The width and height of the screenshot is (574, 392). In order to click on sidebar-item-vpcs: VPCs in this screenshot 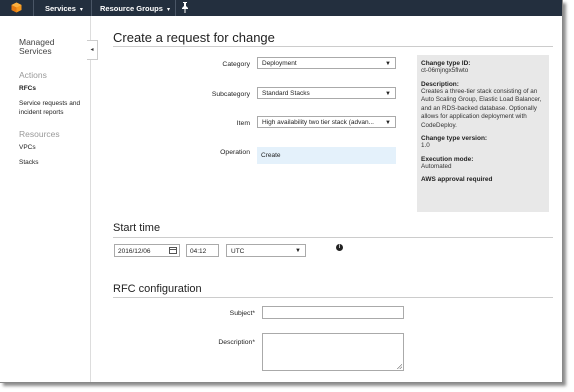, I will do `click(54, 147)`.